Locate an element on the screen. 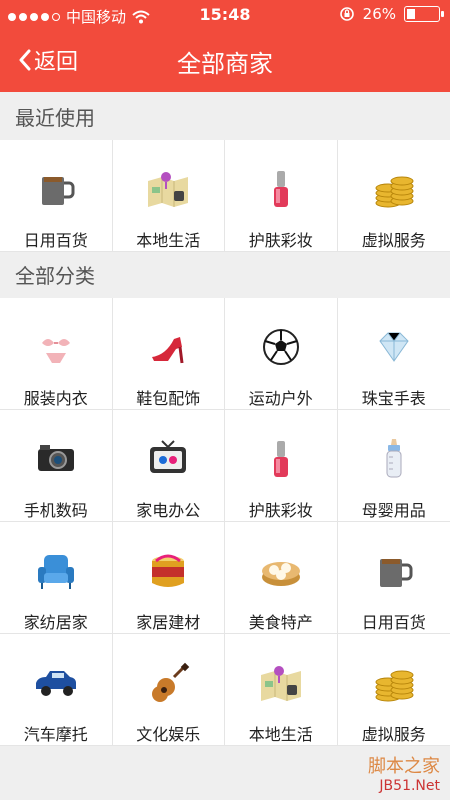  category-item: 家电办公 is located at coordinates (169, 465).